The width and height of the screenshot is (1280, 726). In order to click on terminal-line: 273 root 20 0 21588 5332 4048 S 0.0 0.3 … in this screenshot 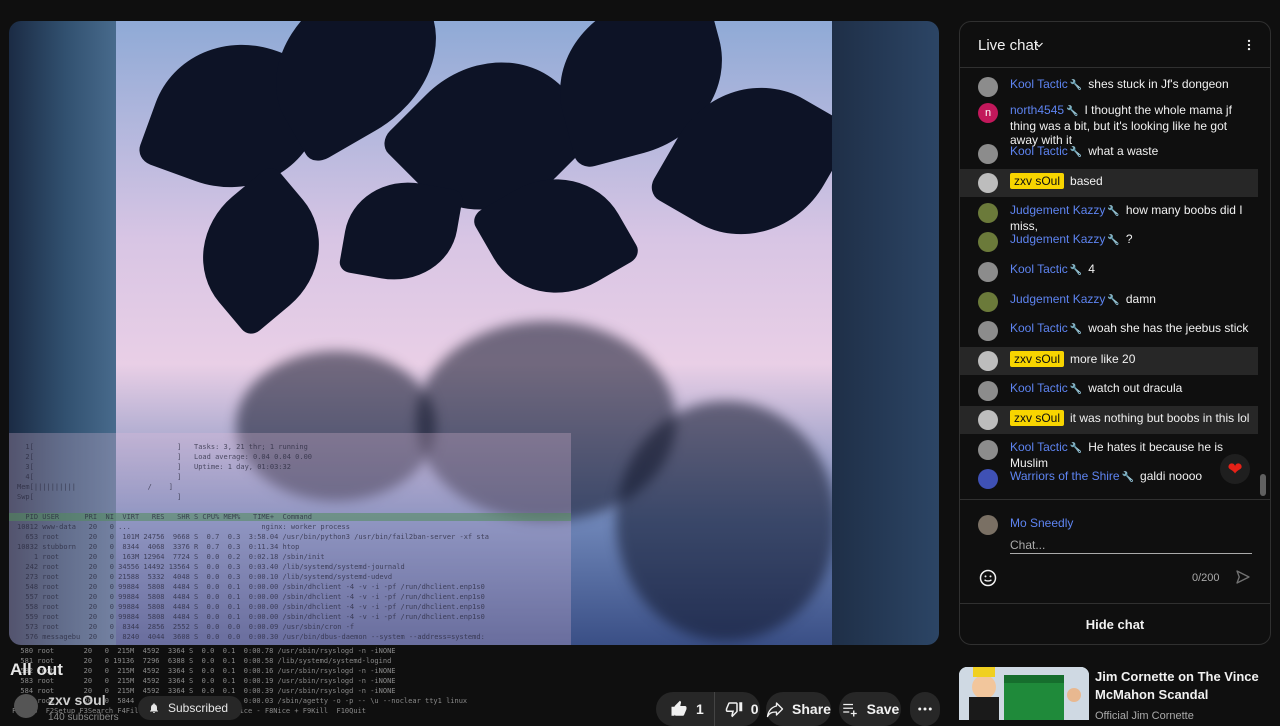, I will do `click(205, 577)`.